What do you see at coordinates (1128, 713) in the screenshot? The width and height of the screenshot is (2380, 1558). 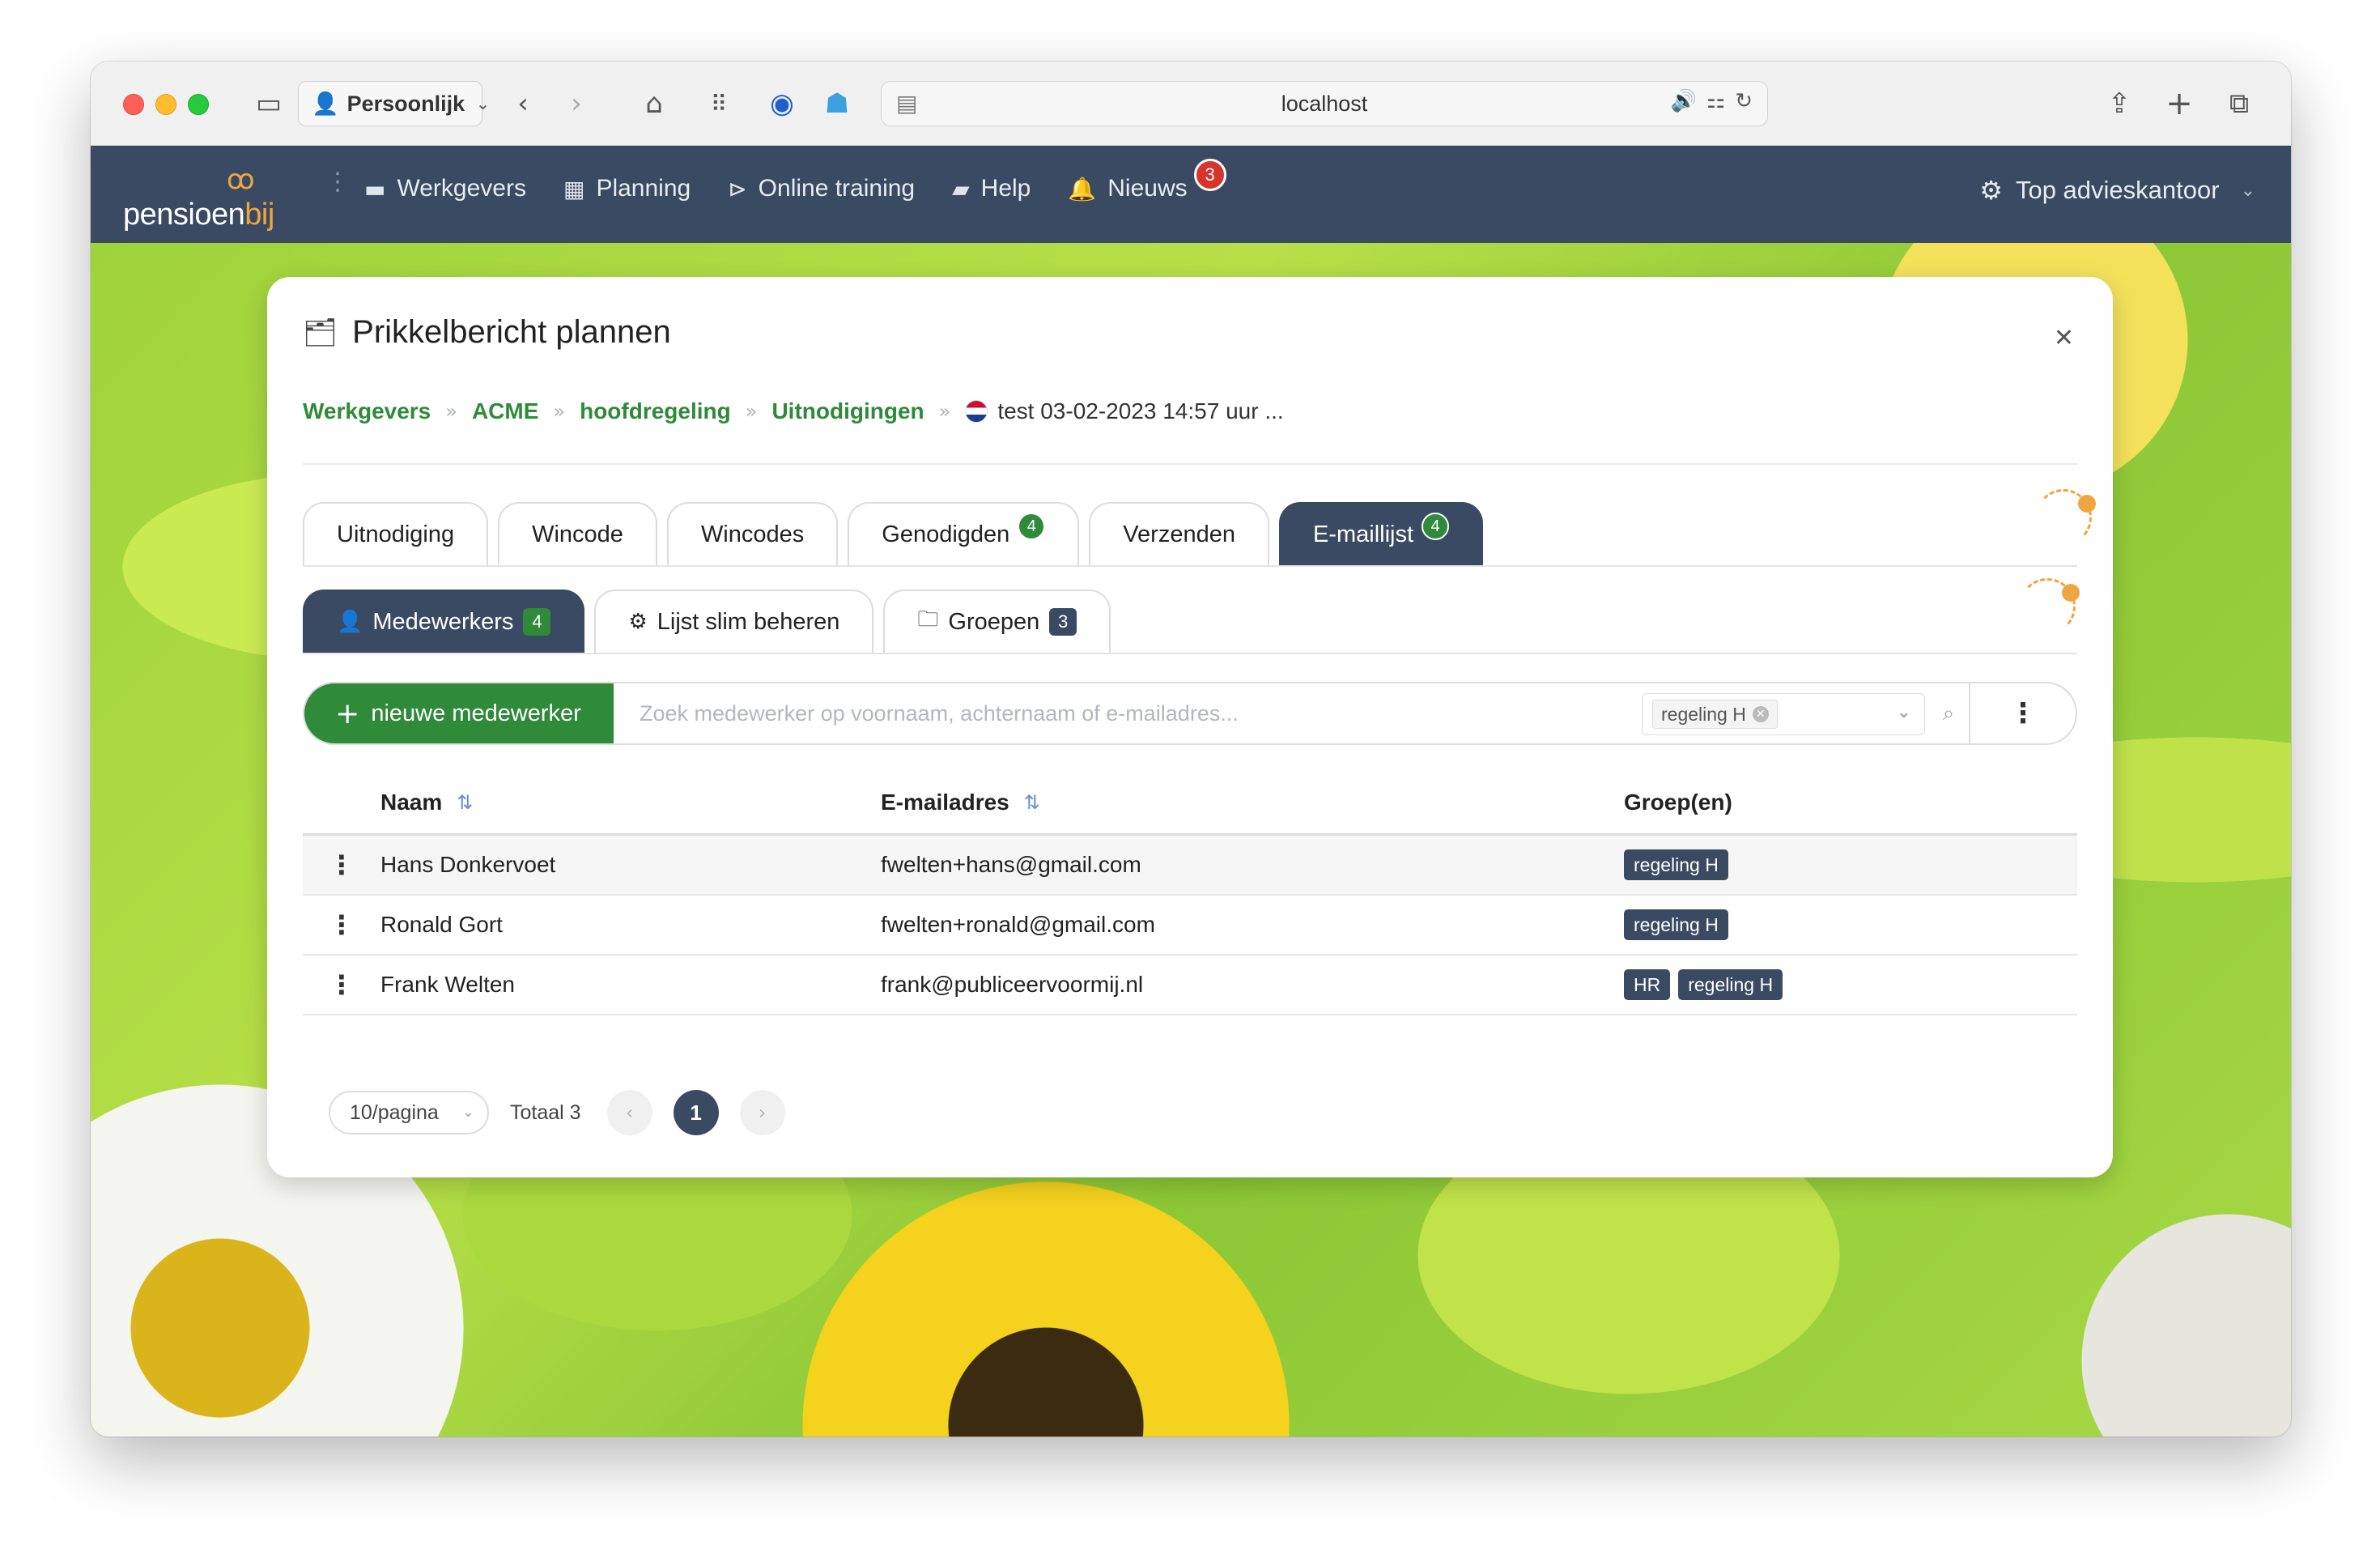 I see `employee-search-input` at bounding box center [1128, 713].